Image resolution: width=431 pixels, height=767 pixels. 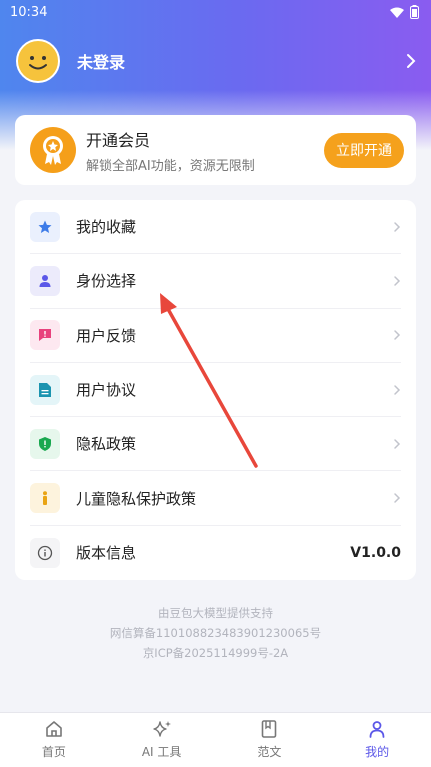 What do you see at coordinates (45, 335) in the screenshot?
I see `feedback-icon` at bounding box center [45, 335].